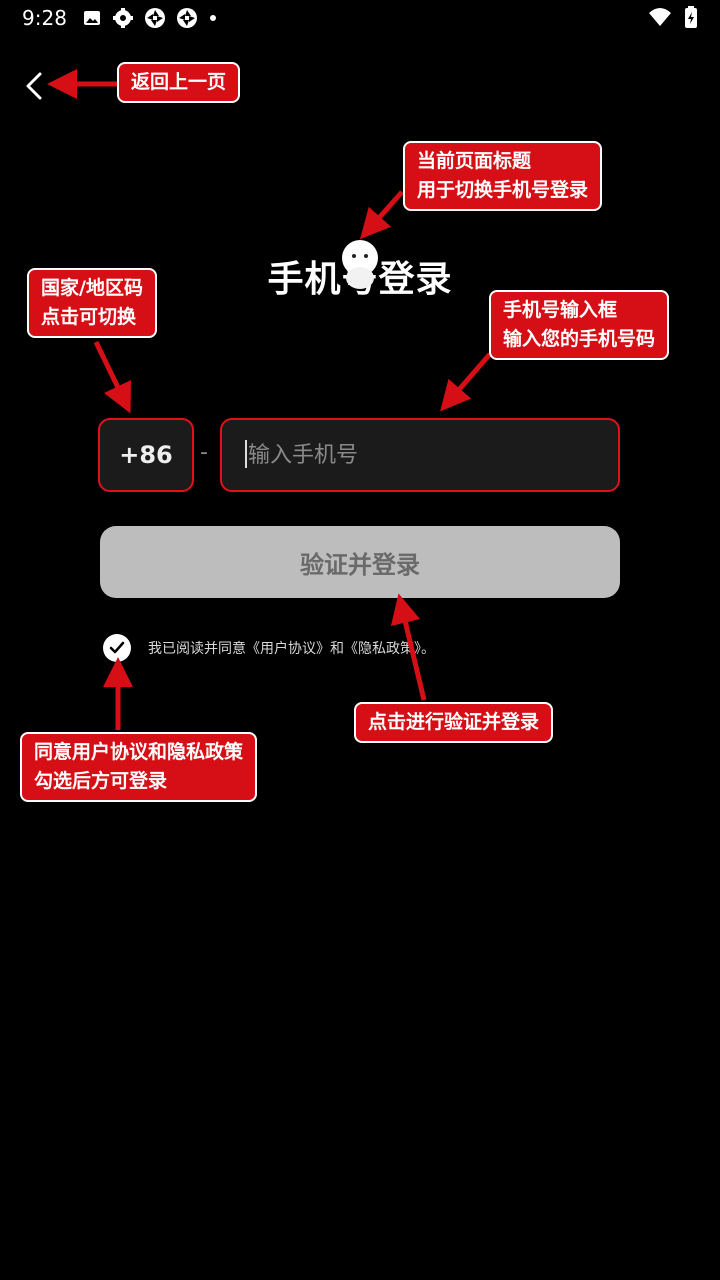 The height and width of the screenshot is (1280, 720). Describe the element at coordinates (92, 303) in the screenshot. I see `annotation-country: 国家/地区码 点击可切换` at that location.